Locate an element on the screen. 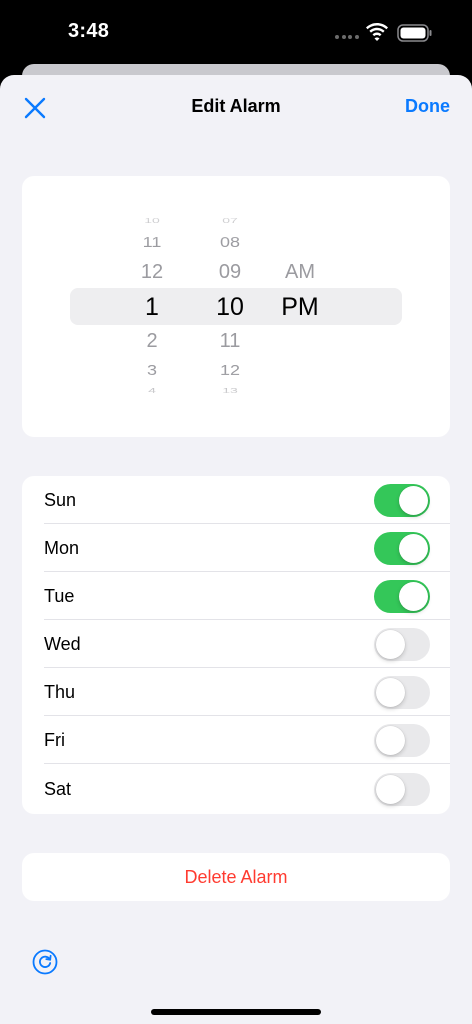 This screenshot has width=472, height=1024. minute-option: 11 is located at coordinates (230, 341).